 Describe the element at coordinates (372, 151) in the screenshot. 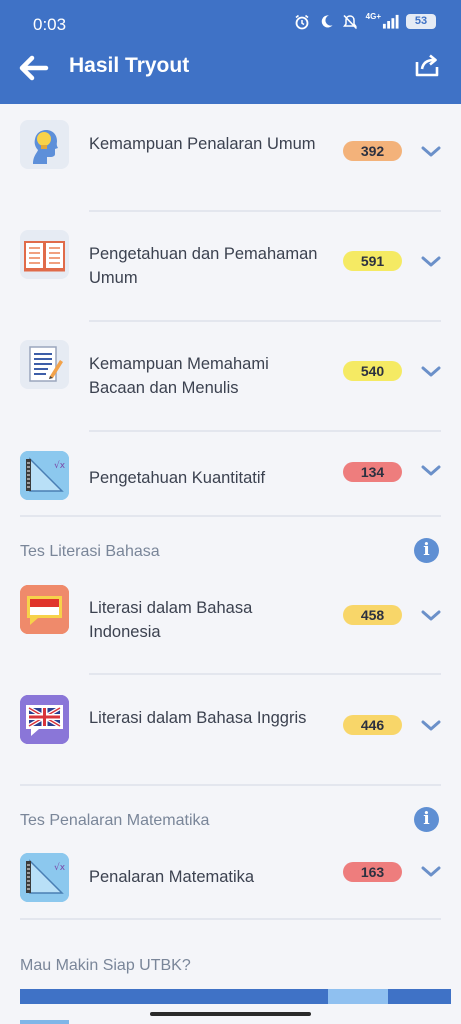

I see `score-badge: 392` at that location.